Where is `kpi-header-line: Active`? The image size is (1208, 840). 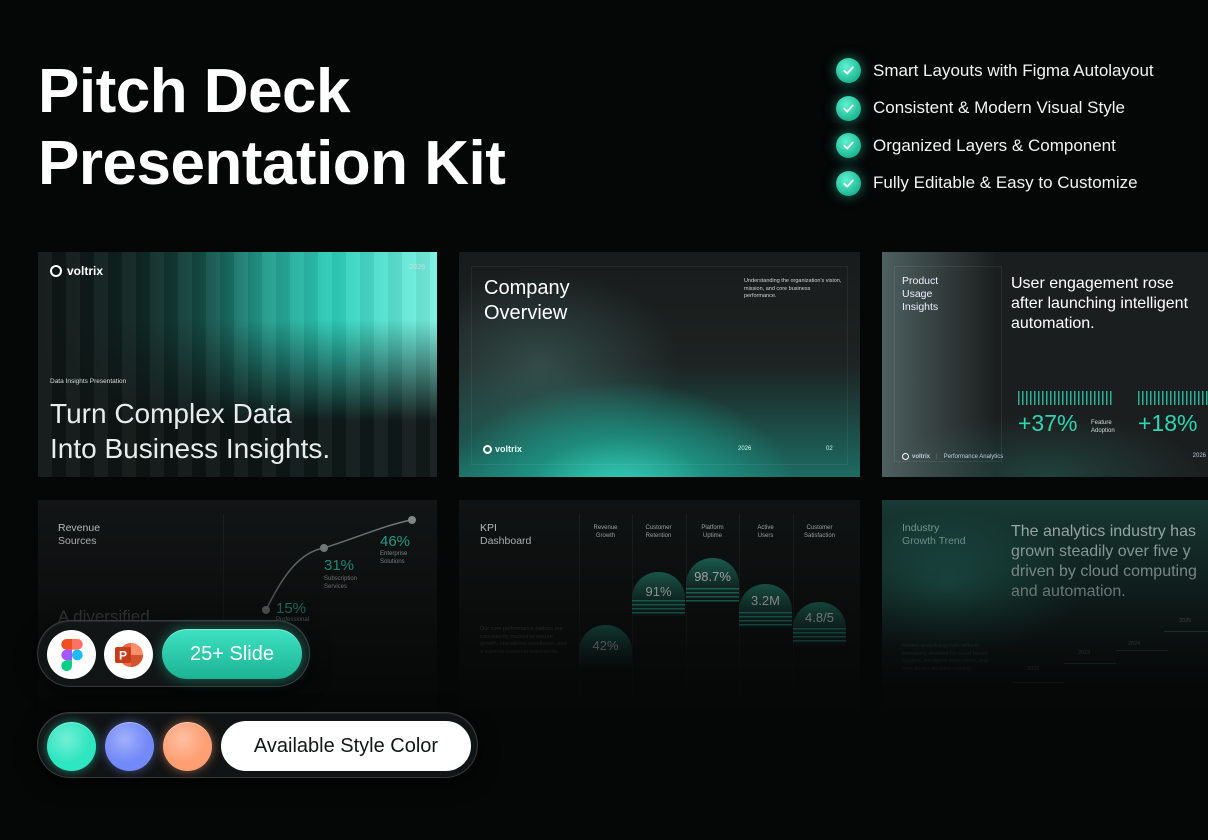 kpi-header-line: Active is located at coordinates (765, 528).